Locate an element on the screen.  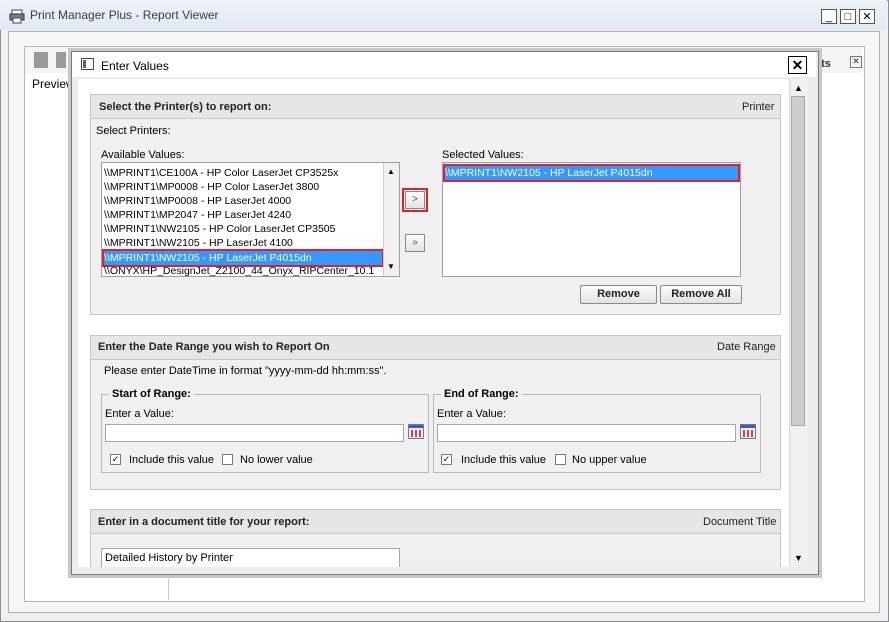
list-item: \\MPRINT1\MP2047 - HP LaserJet 4240 is located at coordinates (243, 215).